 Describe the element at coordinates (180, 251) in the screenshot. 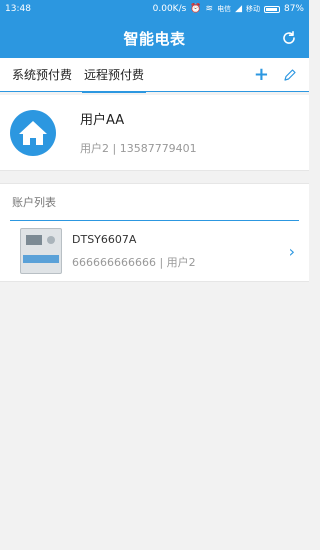

I see `meter-info: DTSY6607A 666666666666 | 用户2` at that location.